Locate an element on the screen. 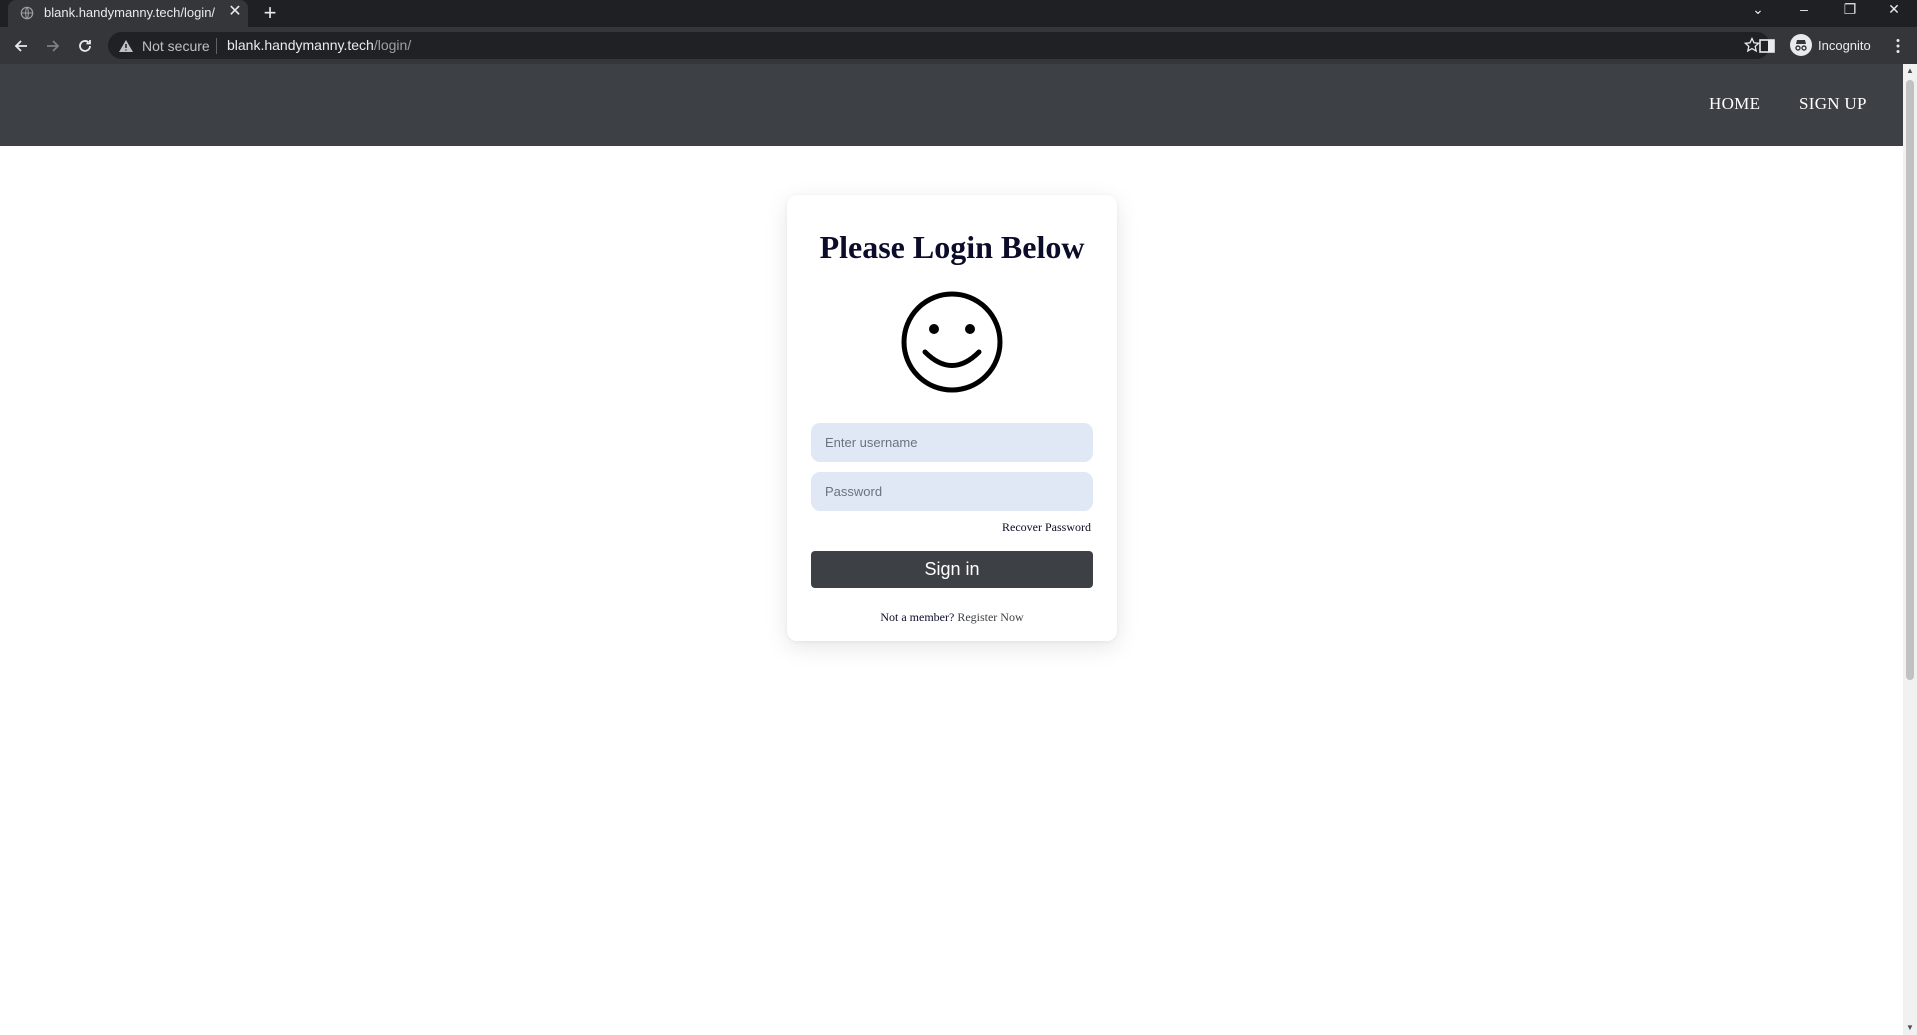  plus-icon: + is located at coordinates (270, 13).